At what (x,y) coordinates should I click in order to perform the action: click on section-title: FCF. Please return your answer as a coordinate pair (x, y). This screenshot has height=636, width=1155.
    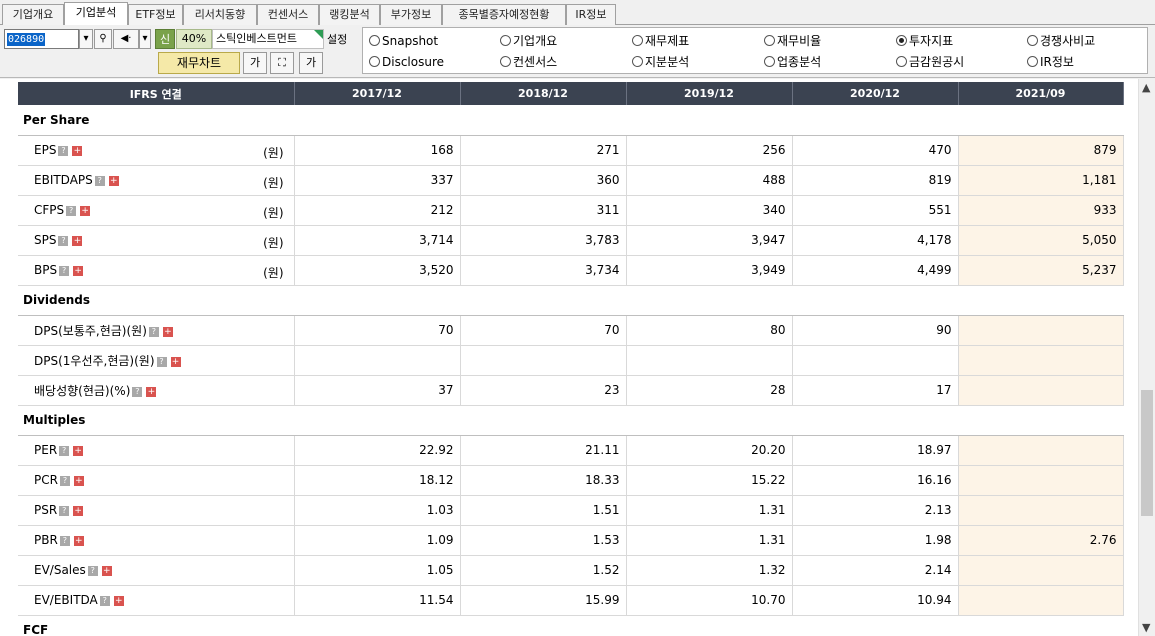
    Looking at the image, I should click on (570, 625).